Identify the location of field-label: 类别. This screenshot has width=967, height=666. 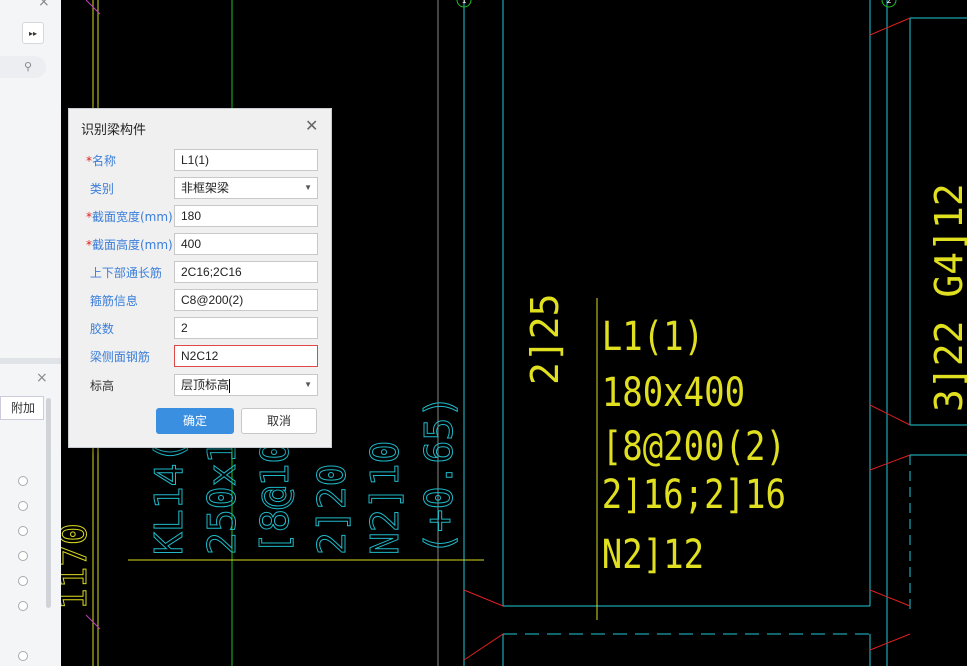
(101, 189).